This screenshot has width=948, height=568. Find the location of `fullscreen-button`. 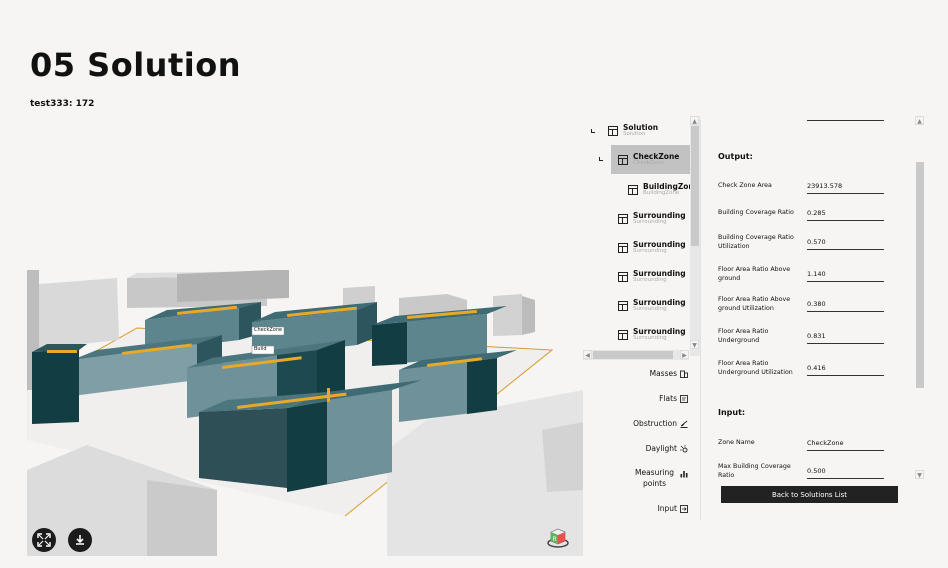

fullscreen-button is located at coordinates (44, 540).